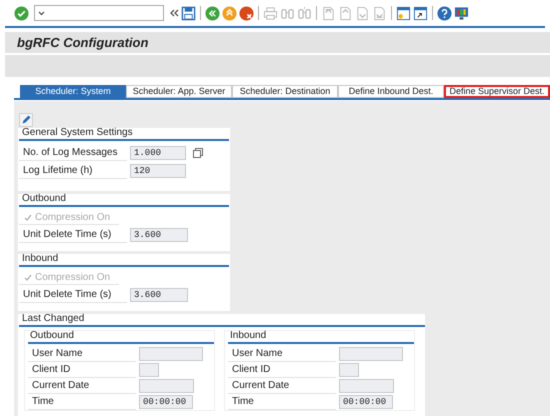 This screenshot has width=550, height=416. What do you see at coordinates (212, 13) in the screenshot?
I see `back-icon` at bounding box center [212, 13].